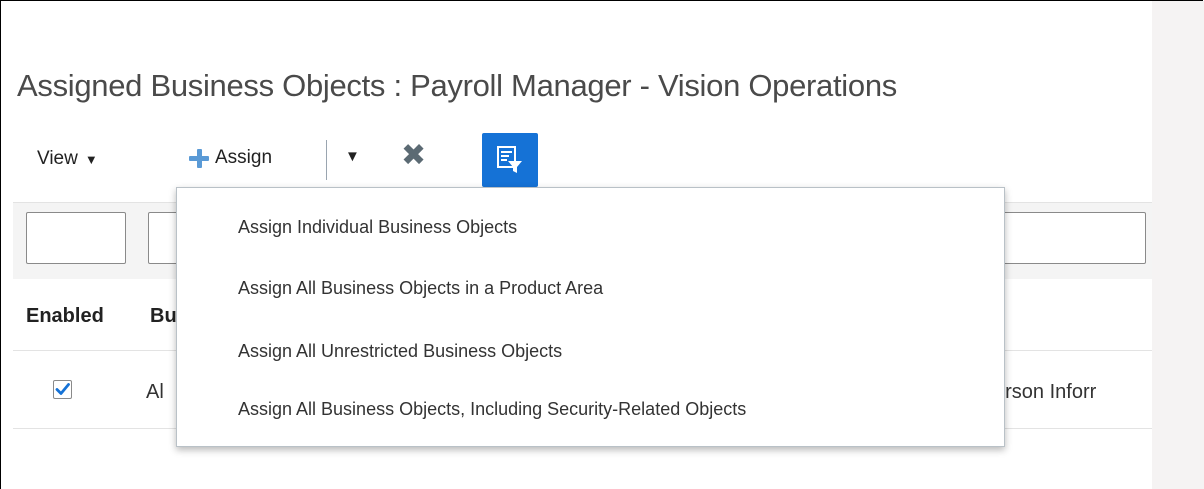 This screenshot has width=1204, height=489. I want to click on column-header-enabled: Enabled, so click(65, 316).